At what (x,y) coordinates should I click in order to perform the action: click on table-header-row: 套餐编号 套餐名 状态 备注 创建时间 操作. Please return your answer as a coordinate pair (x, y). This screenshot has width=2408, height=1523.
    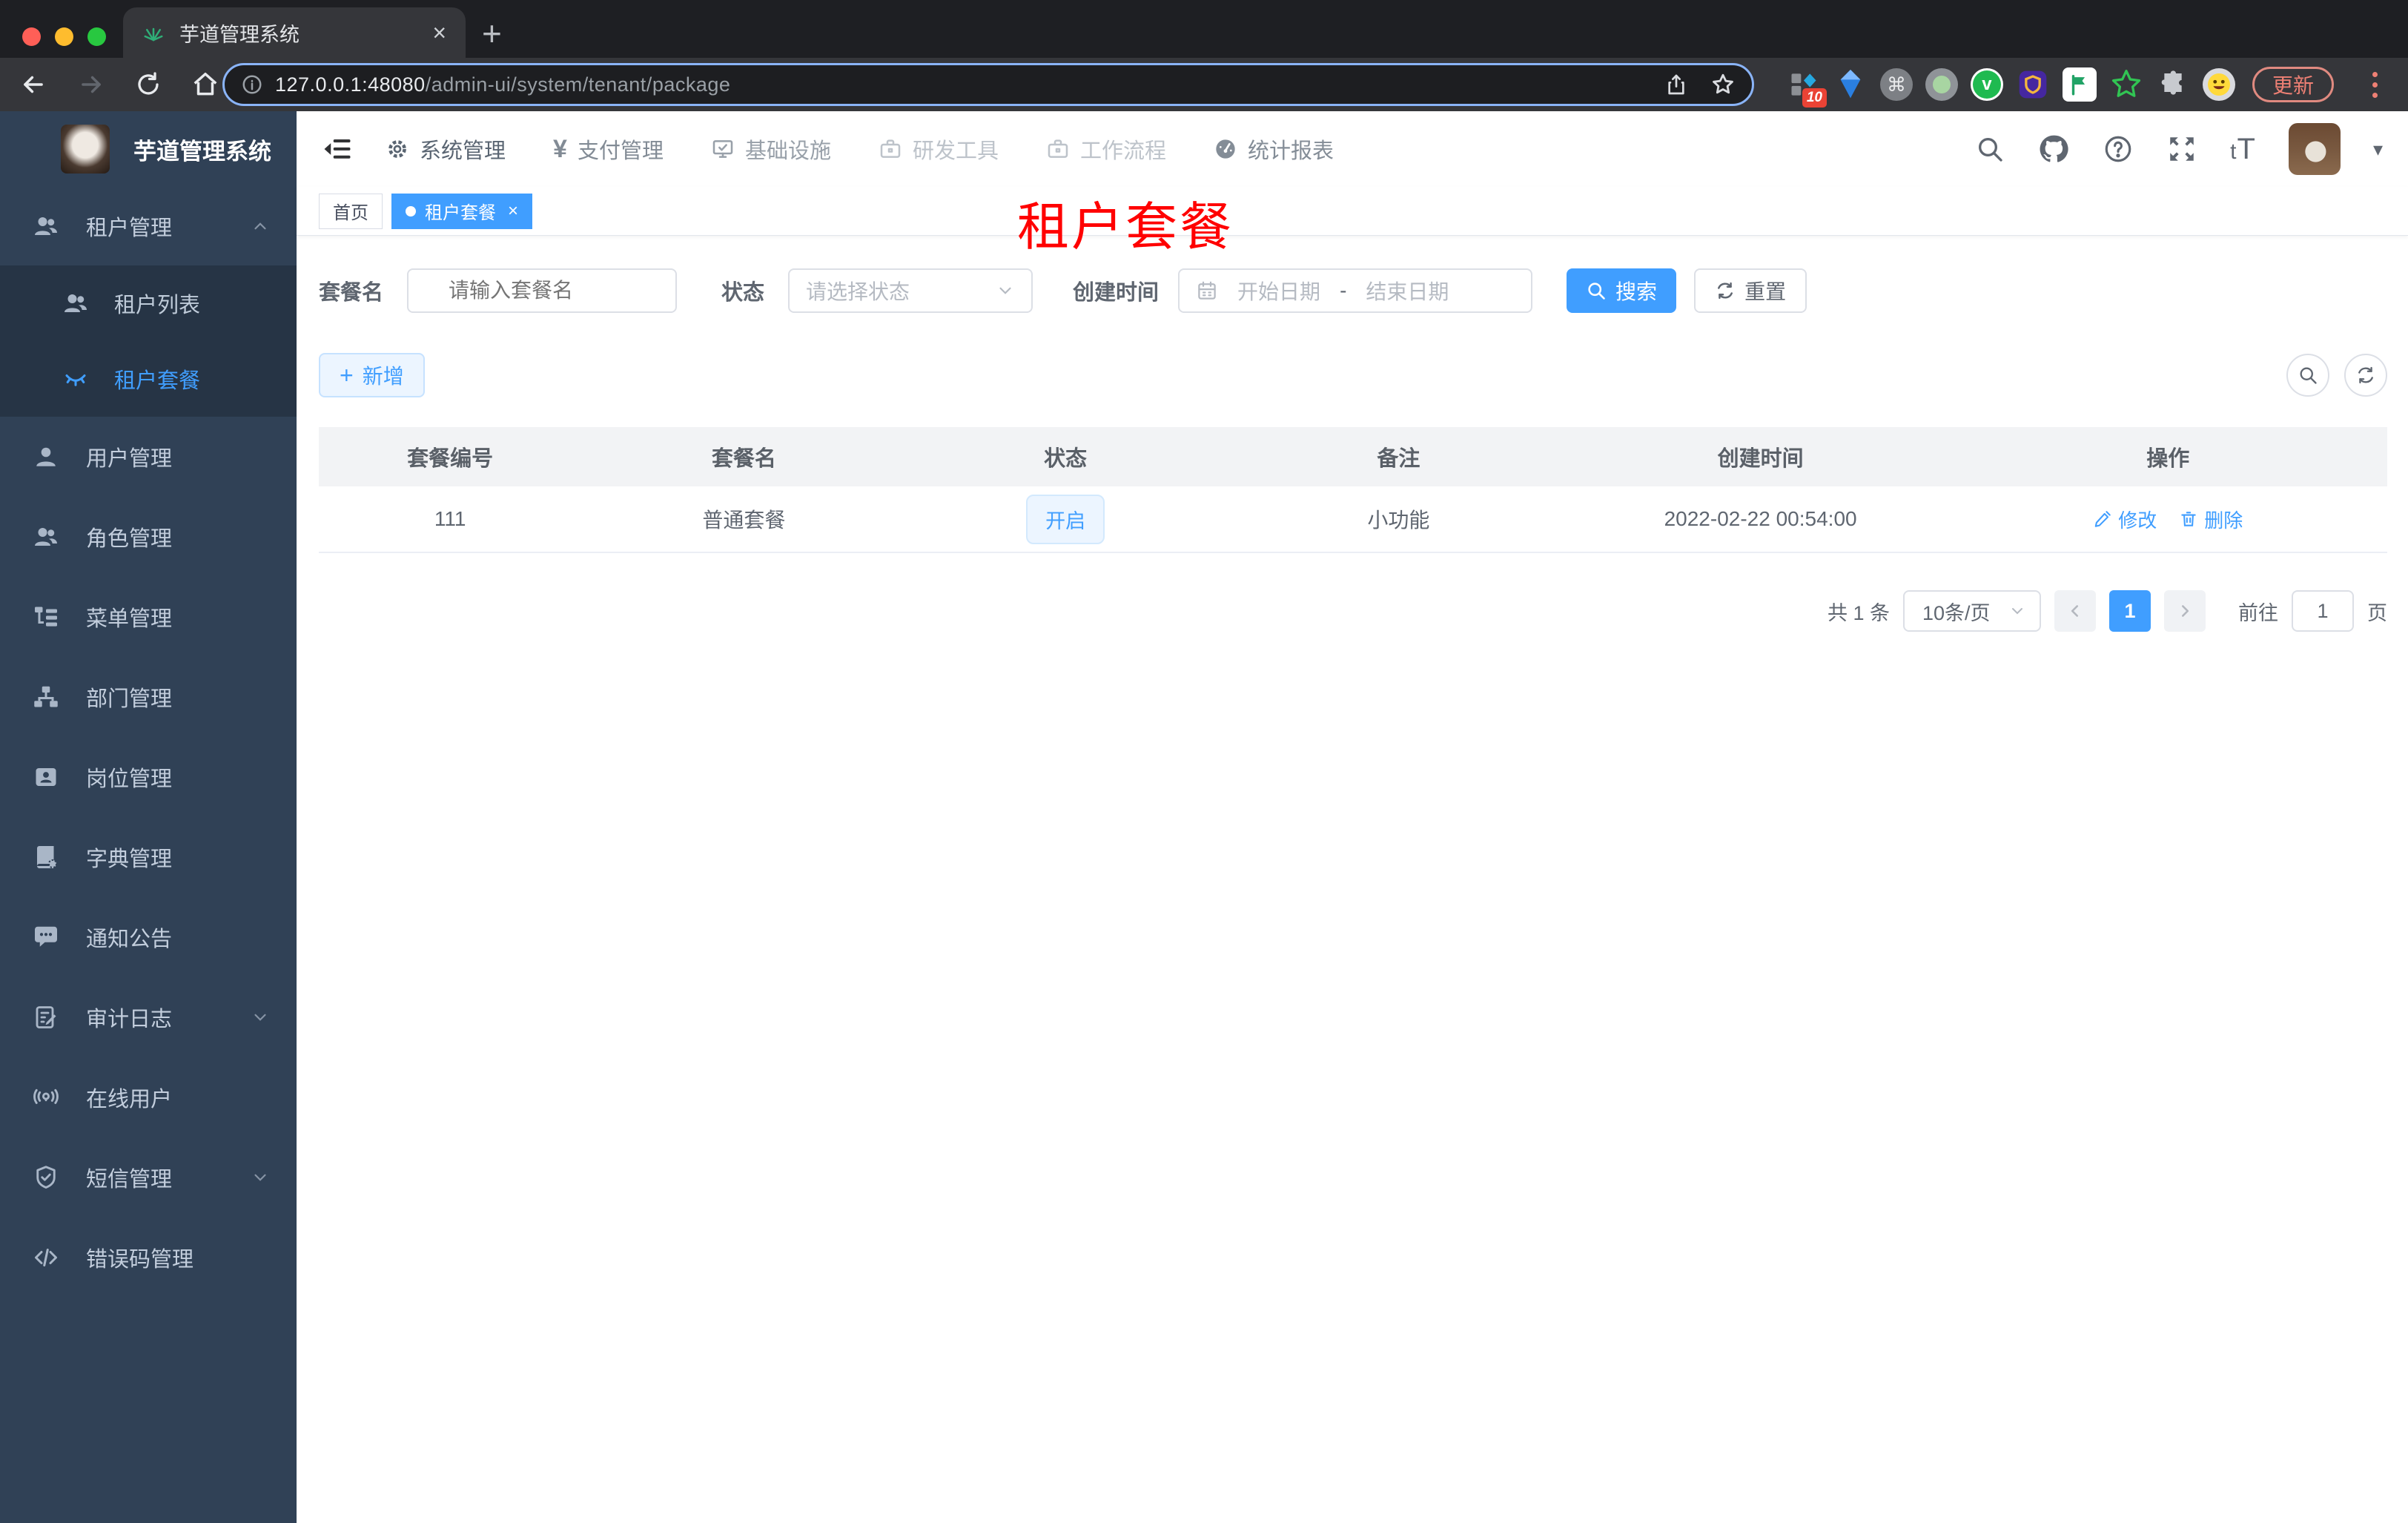
    Looking at the image, I should click on (1353, 457).